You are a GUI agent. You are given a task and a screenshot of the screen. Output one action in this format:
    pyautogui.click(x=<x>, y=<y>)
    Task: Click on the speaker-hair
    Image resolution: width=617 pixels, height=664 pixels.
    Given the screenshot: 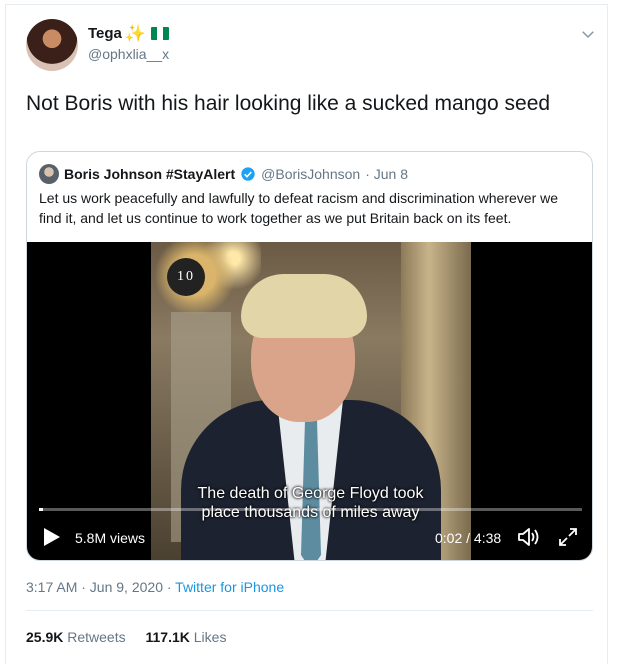 What is the action you would take?
    pyautogui.click(x=304, y=306)
    